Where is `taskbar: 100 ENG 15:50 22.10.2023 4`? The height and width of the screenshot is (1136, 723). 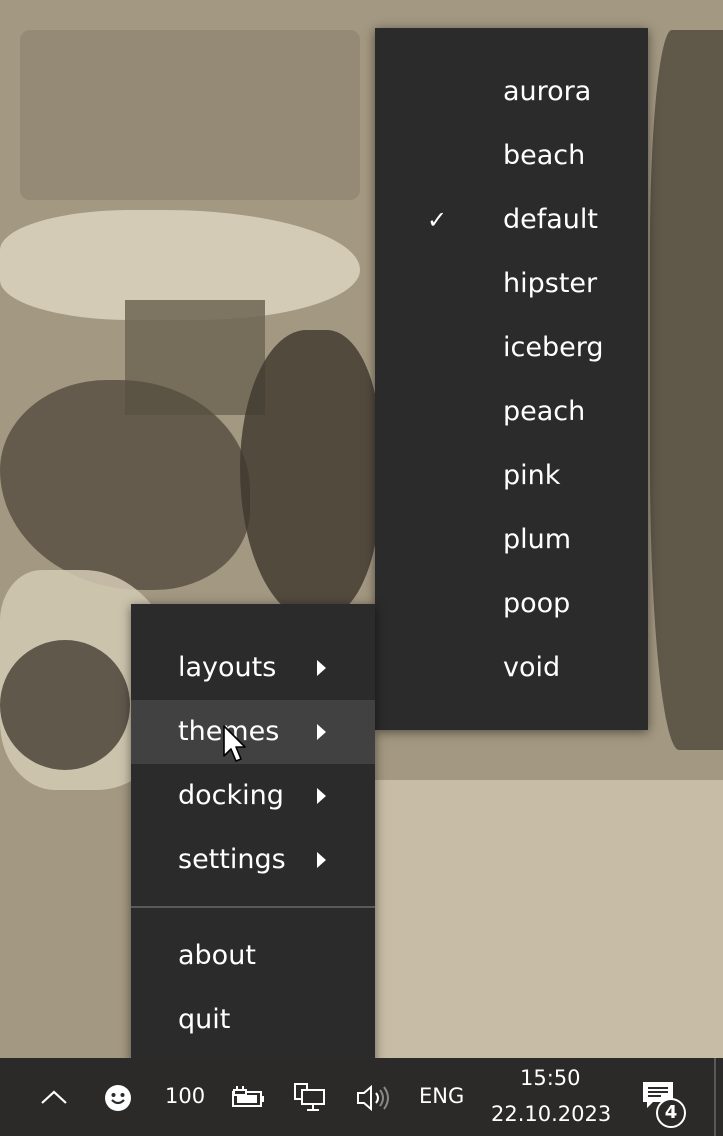
taskbar: 100 ENG 15:50 22.10.2023 4 is located at coordinates (361, 1097).